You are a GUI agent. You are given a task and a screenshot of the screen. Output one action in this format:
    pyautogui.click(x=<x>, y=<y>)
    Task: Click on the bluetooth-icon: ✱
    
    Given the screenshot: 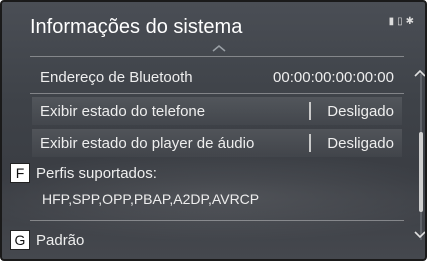 What is the action you would take?
    pyautogui.click(x=411, y=21)
    